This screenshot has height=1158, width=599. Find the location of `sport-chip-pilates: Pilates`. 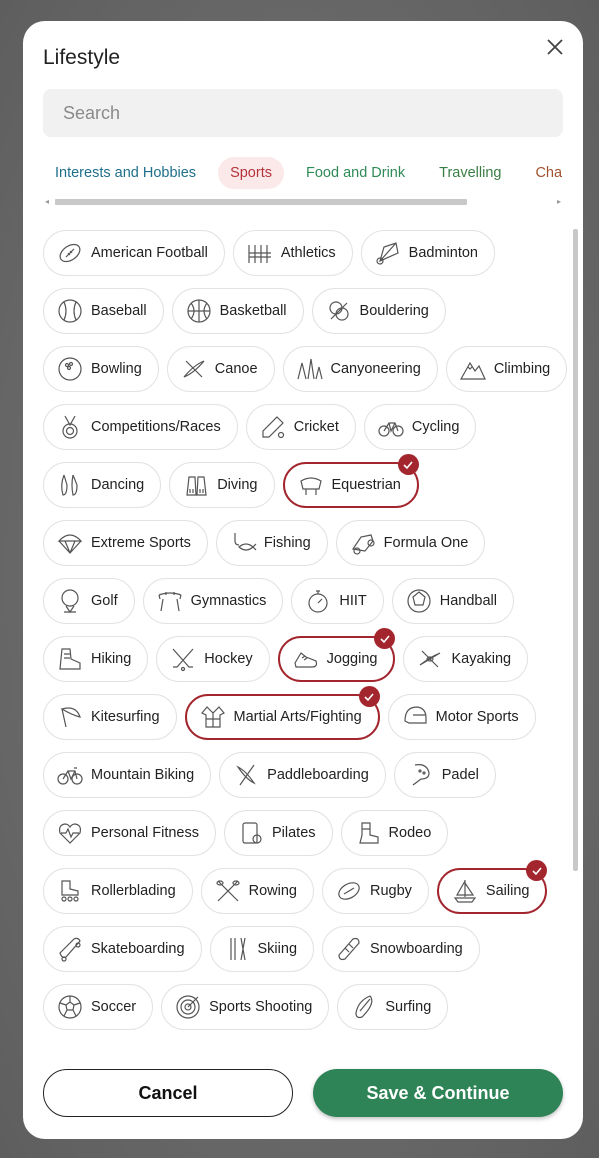

sport-chip-pilates: Pilates is located at coordinates (278, 833).